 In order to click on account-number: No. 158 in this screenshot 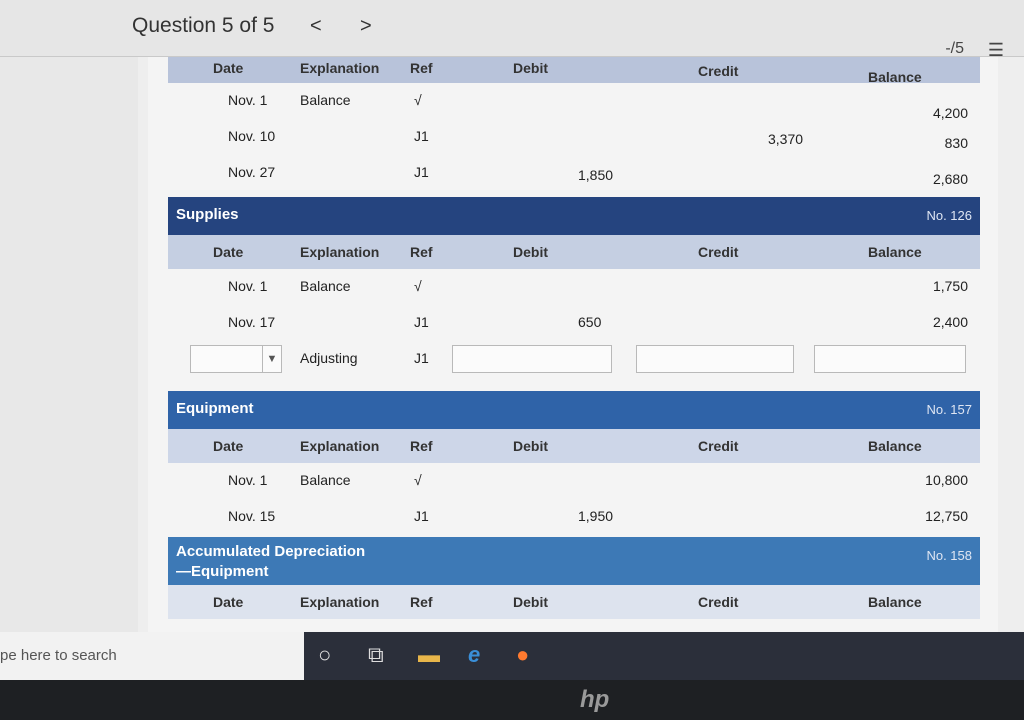, I will do `click(949, 555)`.